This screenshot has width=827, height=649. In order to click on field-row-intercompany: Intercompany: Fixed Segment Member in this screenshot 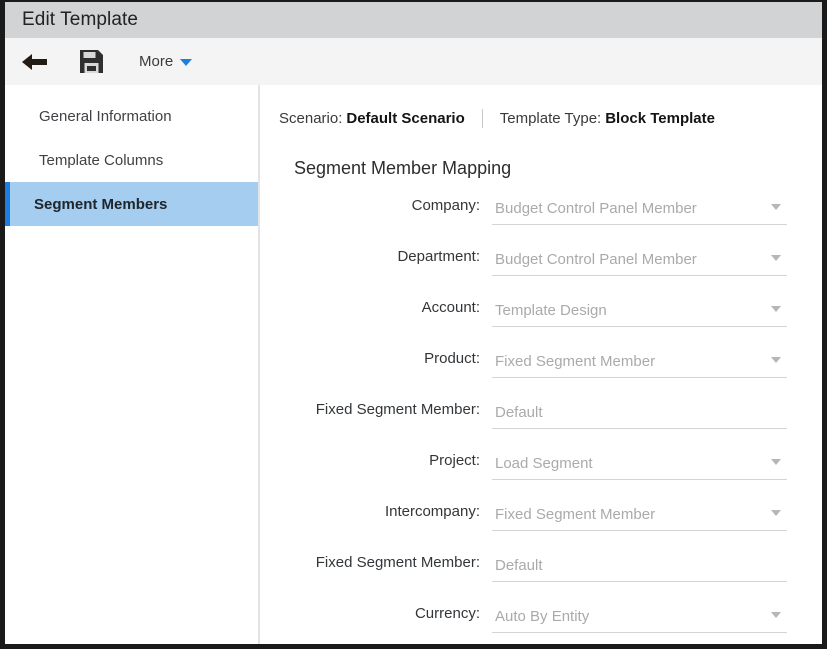, I will do `click(541, 524)`.